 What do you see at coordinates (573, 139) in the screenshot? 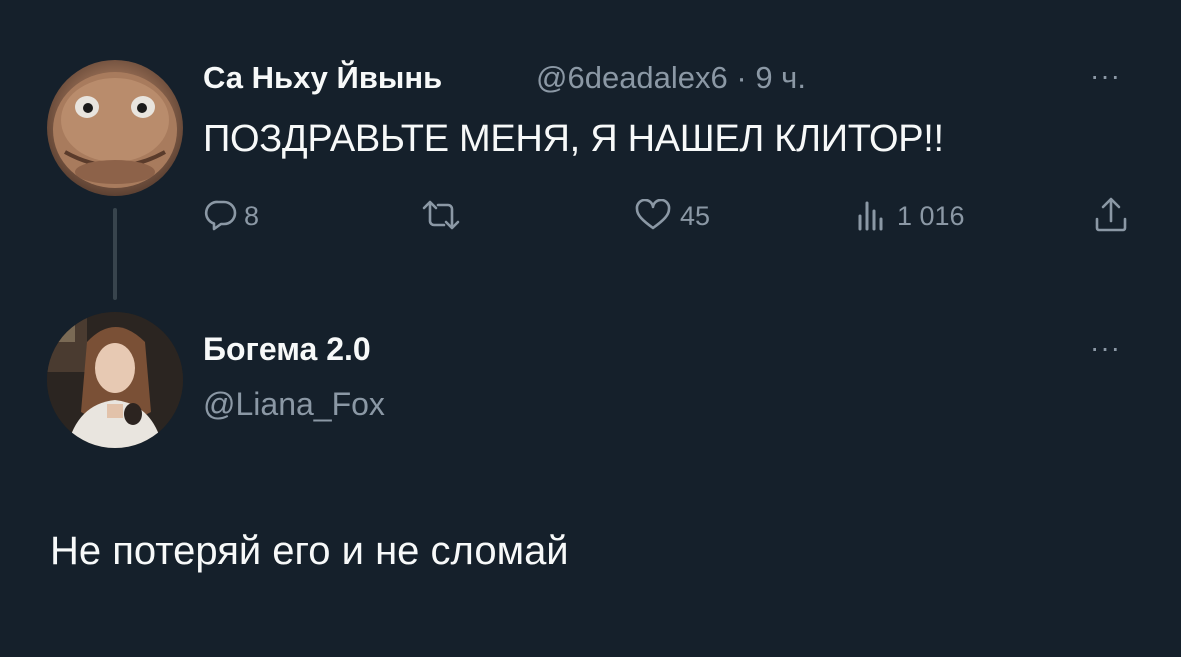
I see `tweet-text: ПОЗДРАВЬТЕ МЕНЯ, Я НАШЕЛ КЛИТОР!!` at bounding box center [573, 139].